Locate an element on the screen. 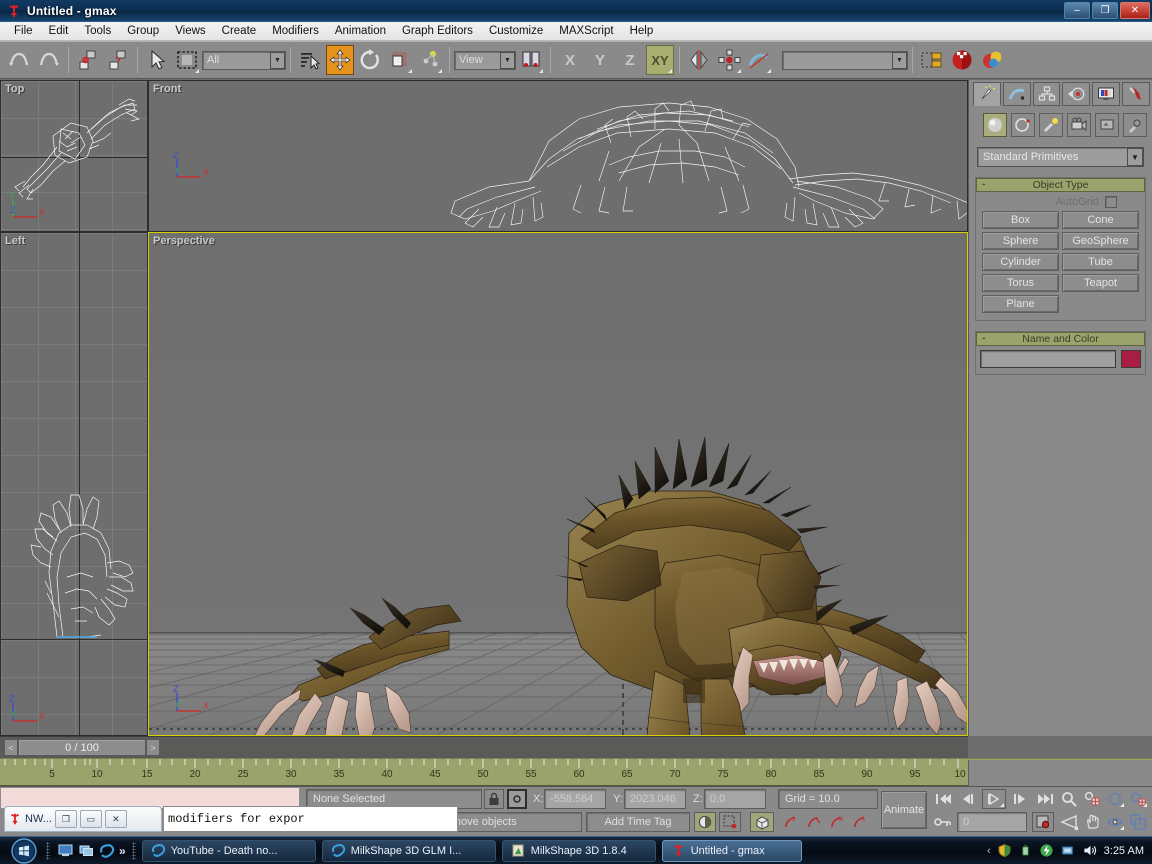  keyframe-field: 0 is located at coordinates (992, 822).